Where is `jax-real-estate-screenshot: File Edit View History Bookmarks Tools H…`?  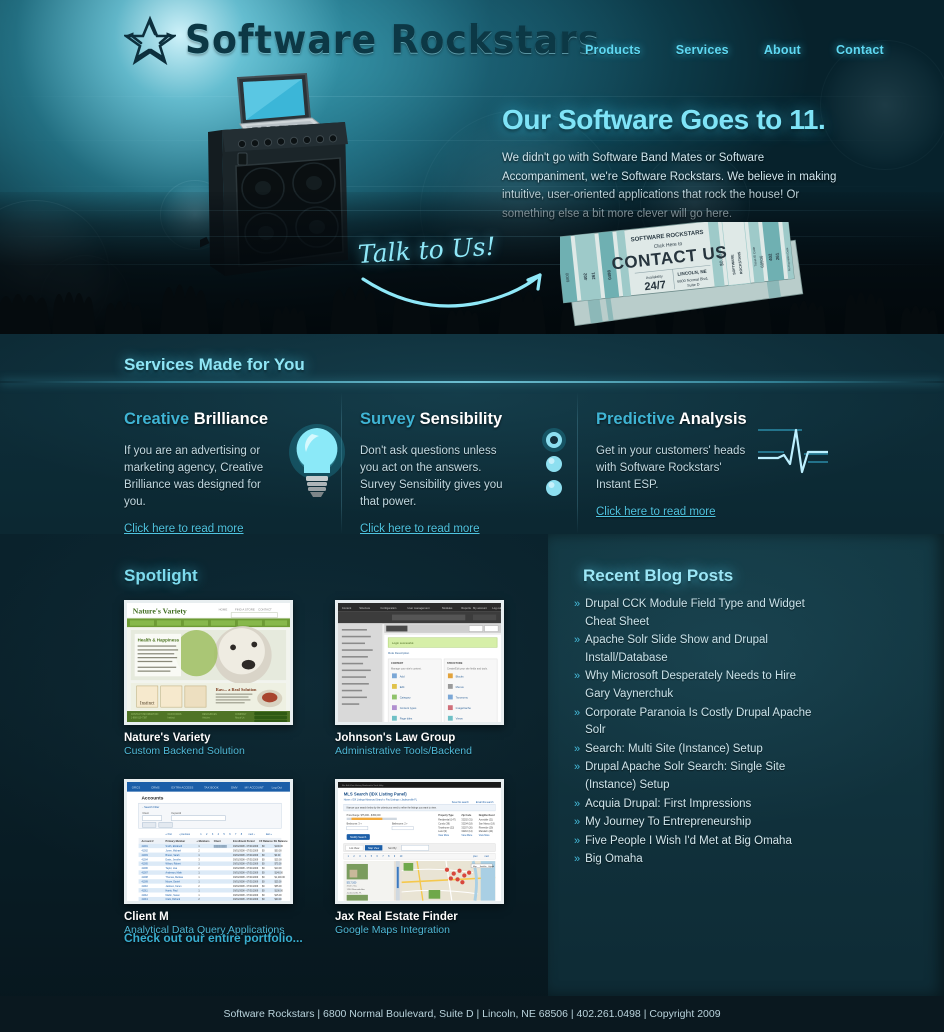 jax-real-estate-screenshot: File Edit View History Bookmarks Tools H… is located at coordinates (419, 841).